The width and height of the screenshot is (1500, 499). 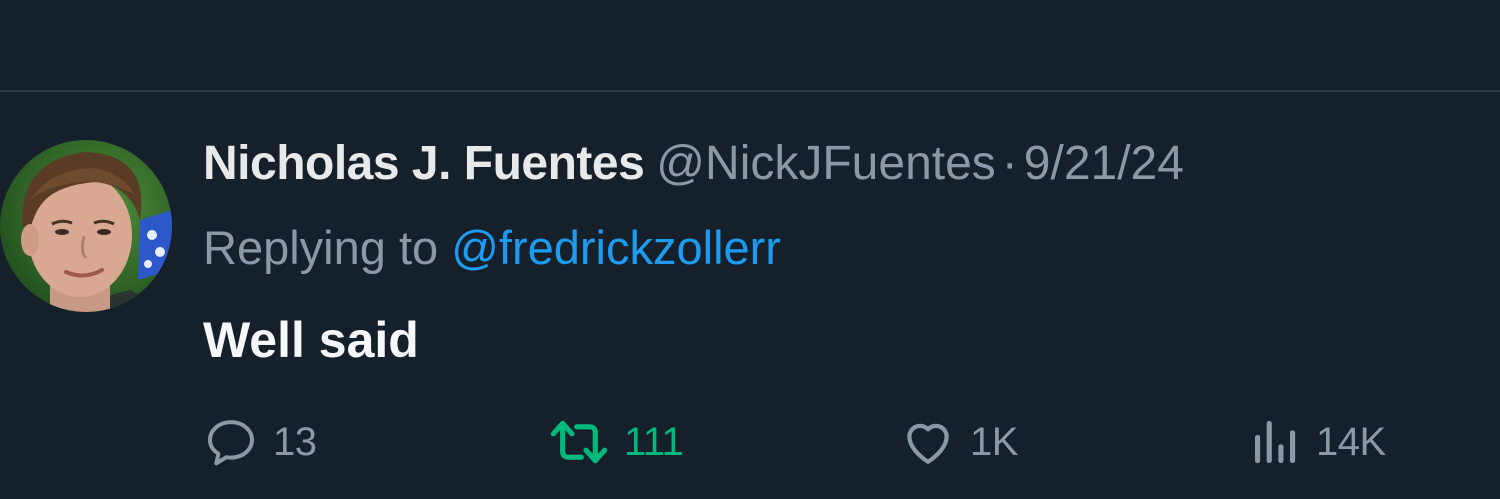 I want to click on tweet-header: Nicholas J. Fuentes @NickJFuentes · 9/21/24, so click(x=693, y=164).